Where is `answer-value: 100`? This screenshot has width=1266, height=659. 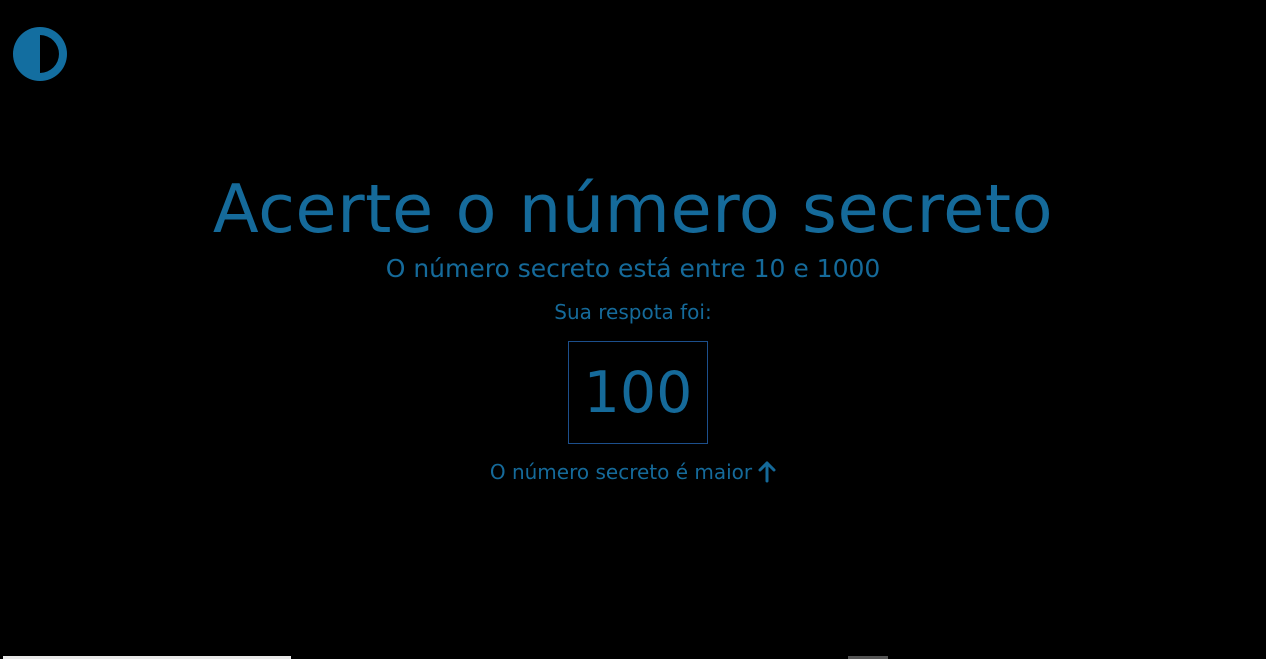
answer-value: 100 is located at coordinates (638, 392).